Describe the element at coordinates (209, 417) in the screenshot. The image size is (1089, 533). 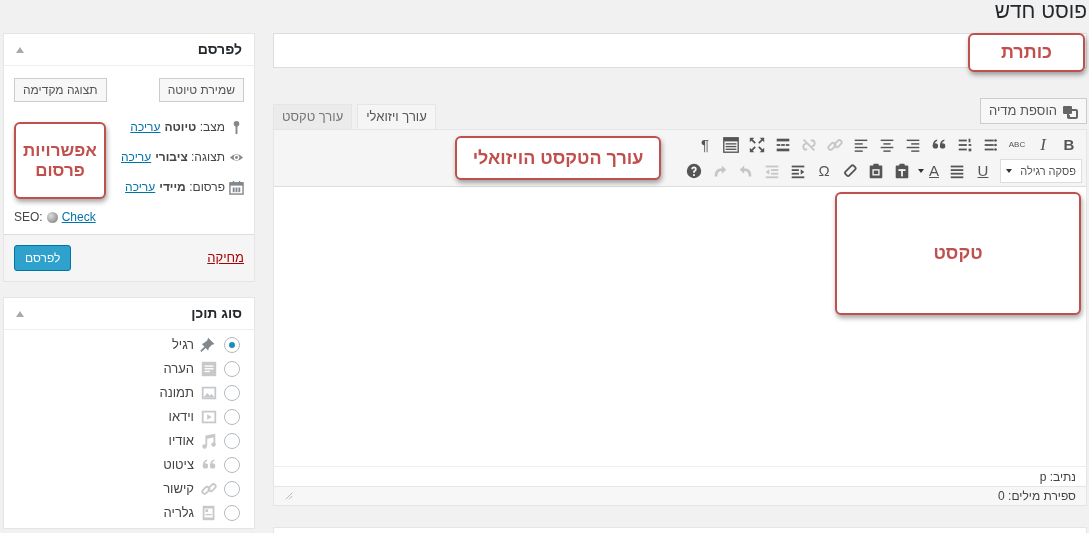
I see `video-icon` at that location.